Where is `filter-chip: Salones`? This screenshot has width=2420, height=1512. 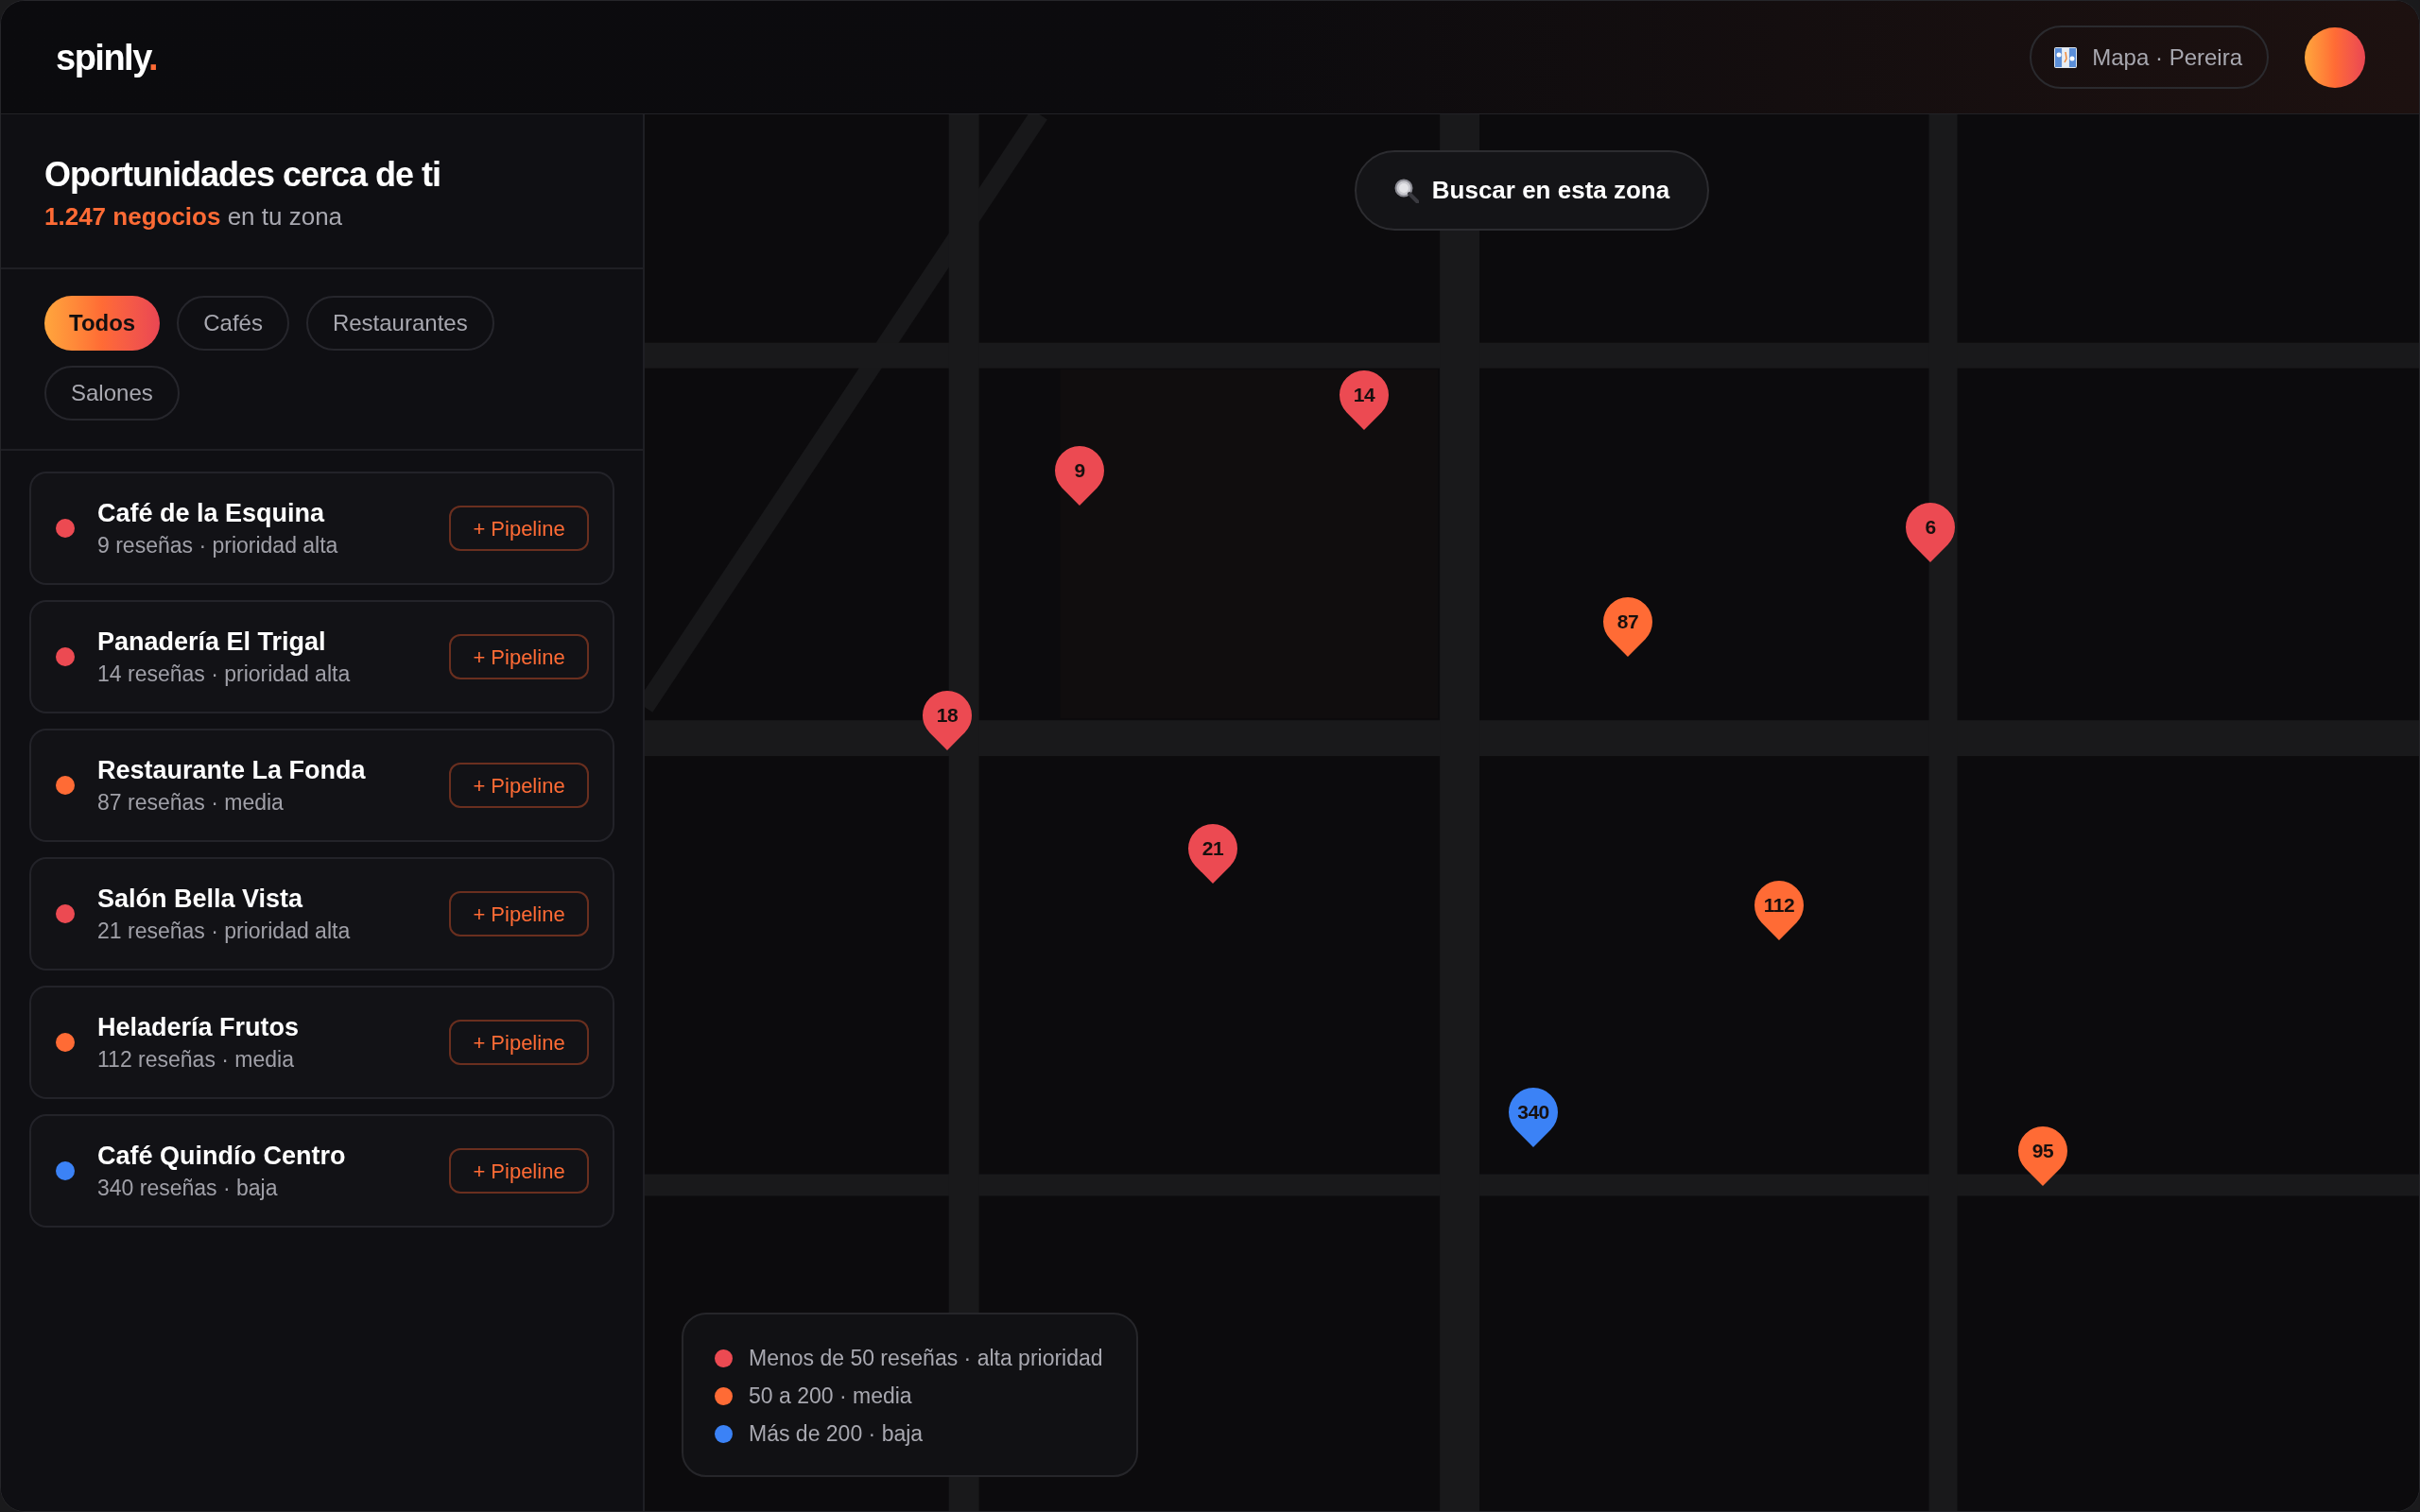
filter-chip: Salones is located at coordinates (112, 393).